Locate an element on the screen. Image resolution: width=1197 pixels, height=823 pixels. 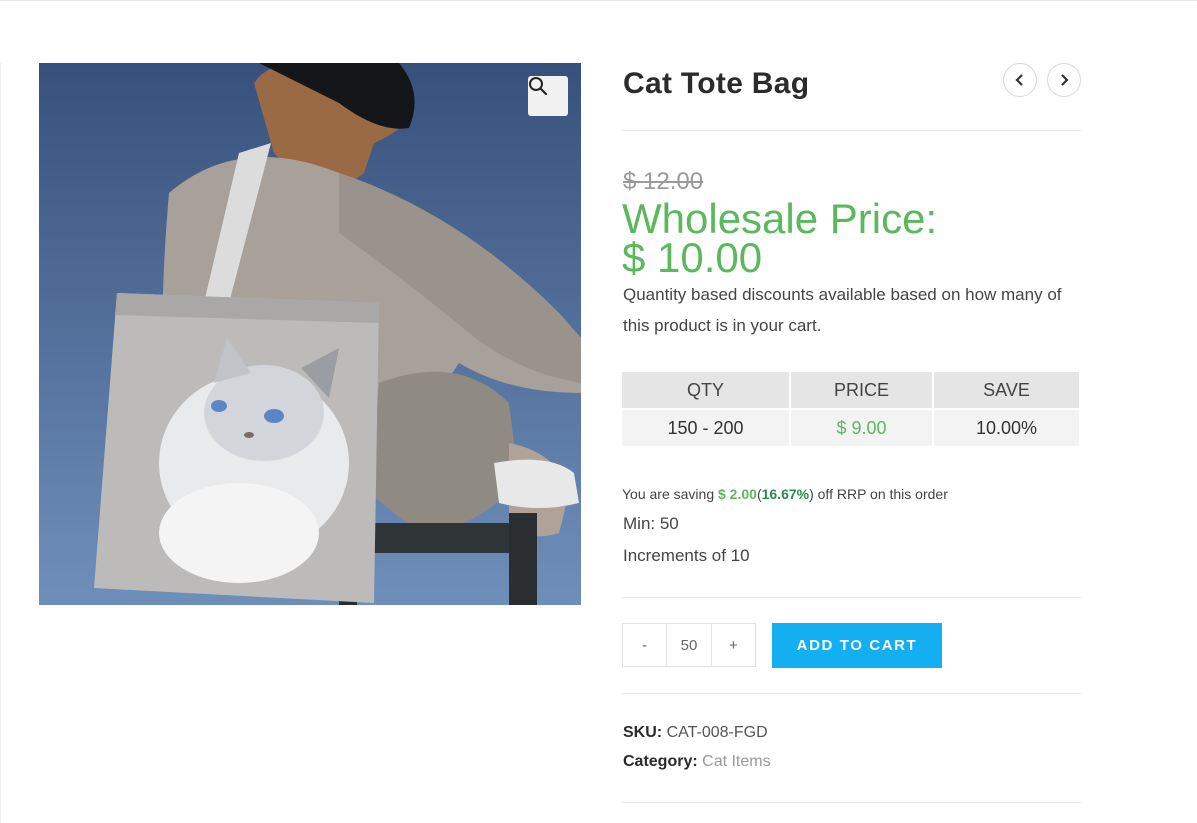
table-row: 150 - 200 $ 9.00 10.00% is located at coordinates (851, 428).